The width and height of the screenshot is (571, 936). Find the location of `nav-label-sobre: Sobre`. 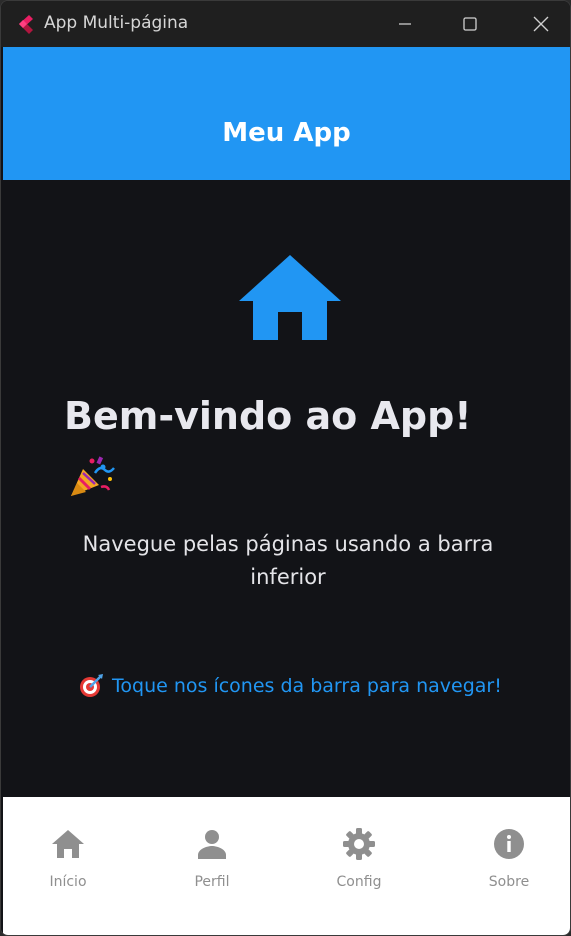

nav-label-sobre: Sobre is located at coordinates (509, 882).